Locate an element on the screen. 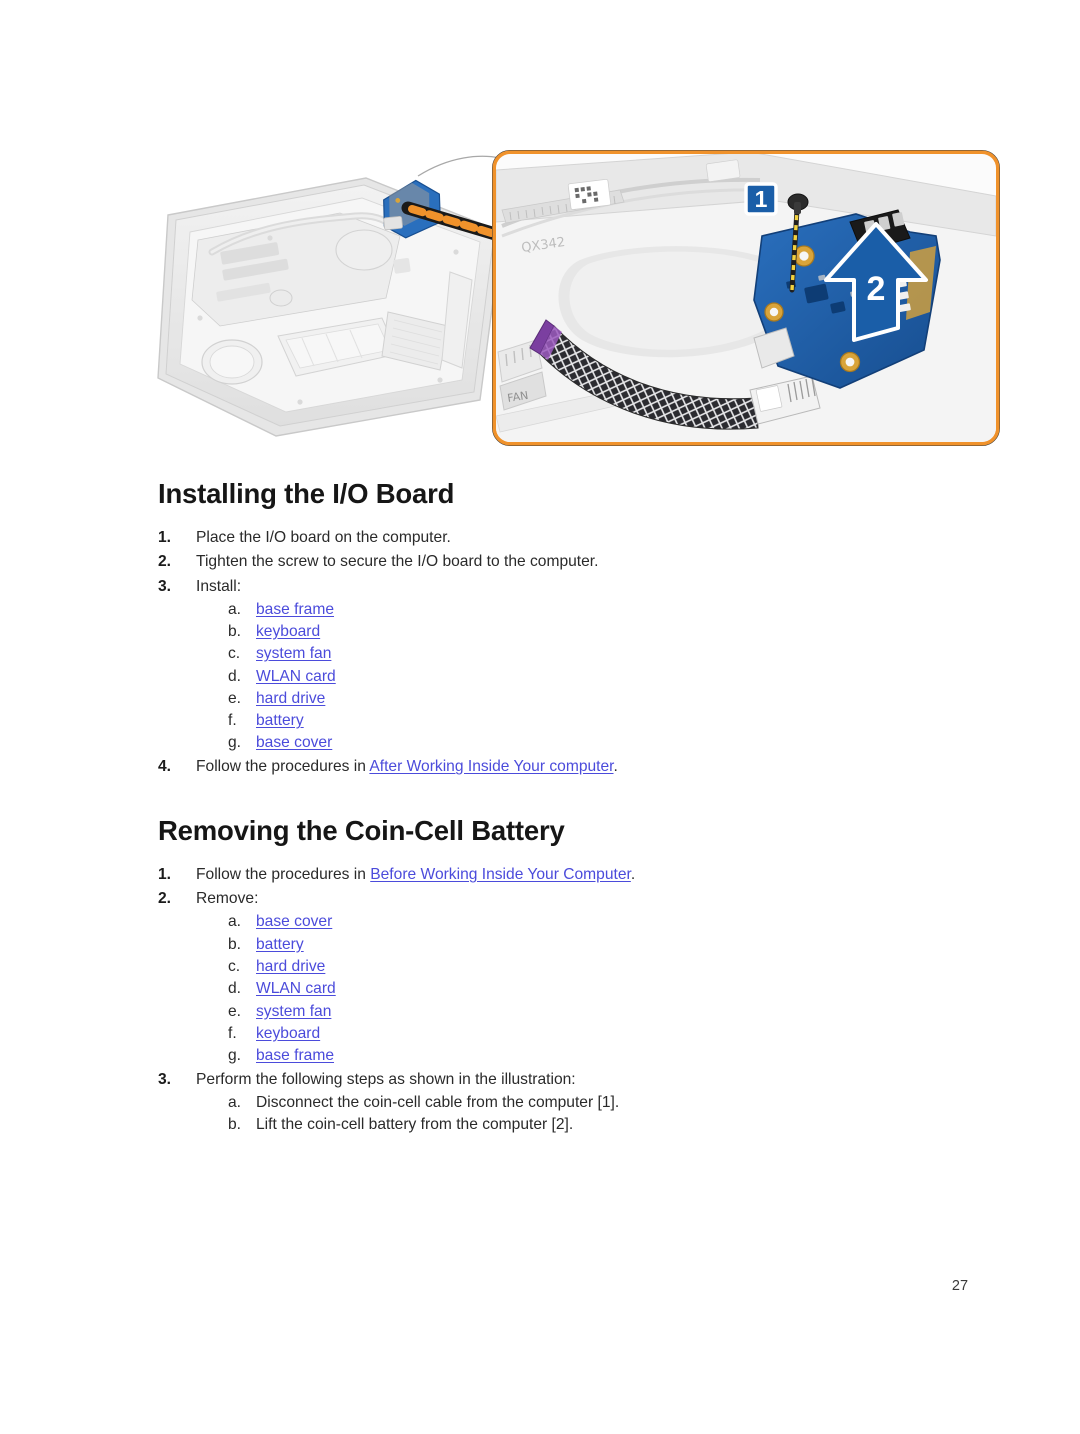  substep-item: g. base cover is located at coordinates (588, 743).